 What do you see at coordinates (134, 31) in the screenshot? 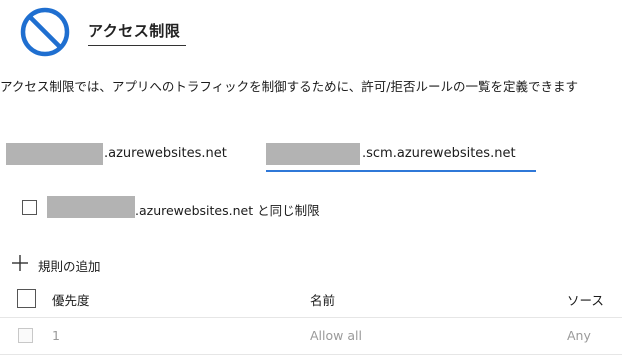
I see `page-title: アクセス制限` at bounding box center [134, 31].